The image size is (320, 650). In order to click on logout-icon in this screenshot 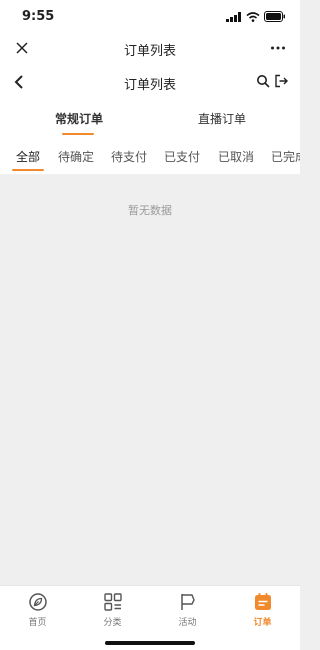, I will do `click(281, 81)`.